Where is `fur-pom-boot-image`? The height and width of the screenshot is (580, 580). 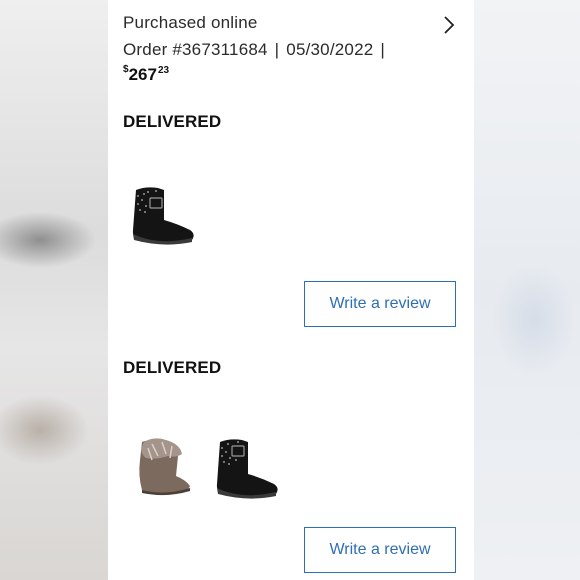
fur-pom-boot-image is located at coordinates (164, 467).